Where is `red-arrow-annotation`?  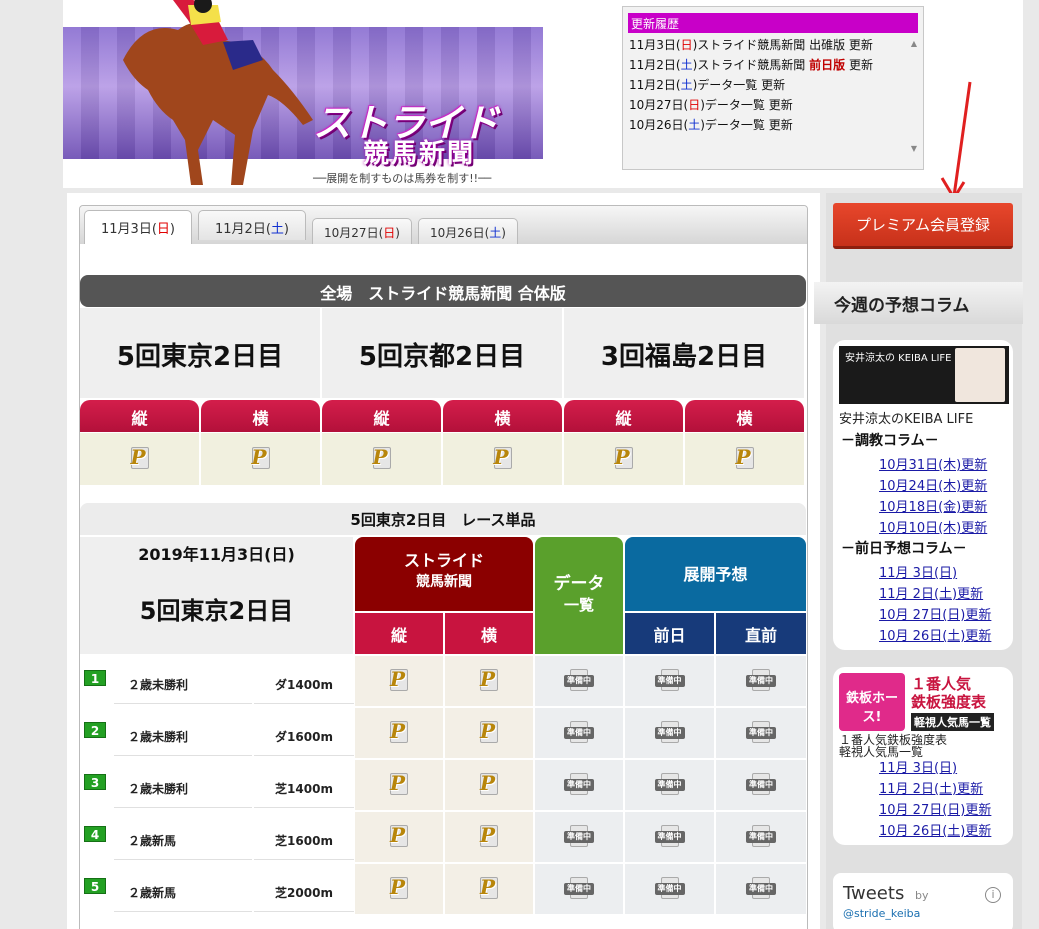 red-arrow-annotation is located at coordinates (956, 141).